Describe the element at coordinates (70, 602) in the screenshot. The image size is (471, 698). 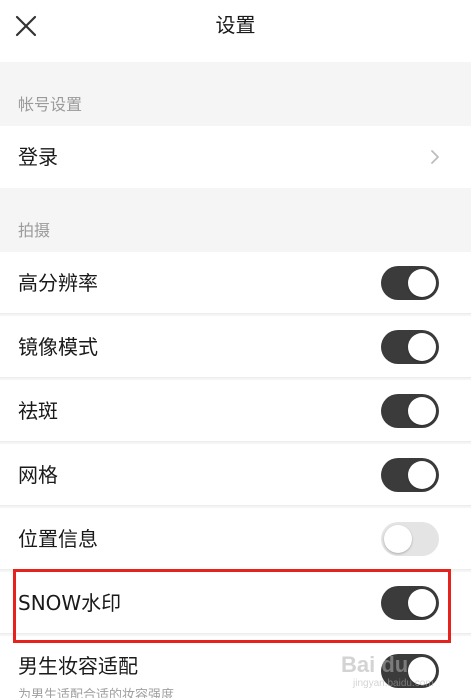
I see `snow-watermark-label: SNOW水印` at that location.